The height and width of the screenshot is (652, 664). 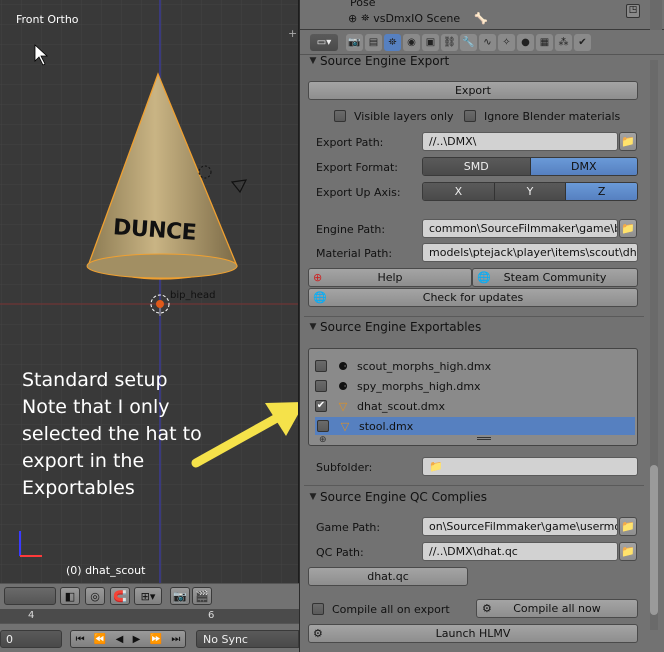 I want to click on help-button: ⊕ Help, so click(x=390, y=277).